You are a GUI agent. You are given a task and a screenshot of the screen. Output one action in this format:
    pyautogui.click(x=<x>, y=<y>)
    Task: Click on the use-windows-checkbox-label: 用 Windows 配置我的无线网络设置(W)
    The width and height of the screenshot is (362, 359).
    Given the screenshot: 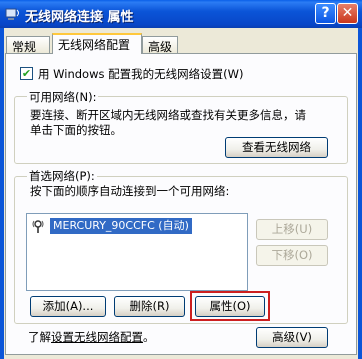 What is the action you would take?
    pyautogui.click(x=141, y=74)
    